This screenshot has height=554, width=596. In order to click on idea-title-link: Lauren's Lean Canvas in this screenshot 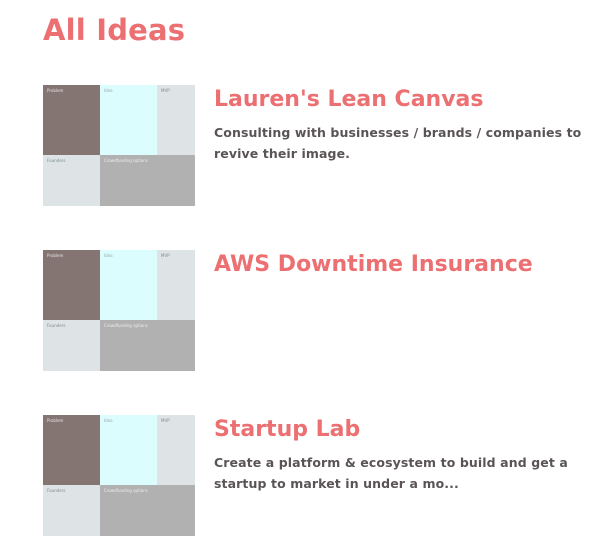, I will do `click(349, 100)`.